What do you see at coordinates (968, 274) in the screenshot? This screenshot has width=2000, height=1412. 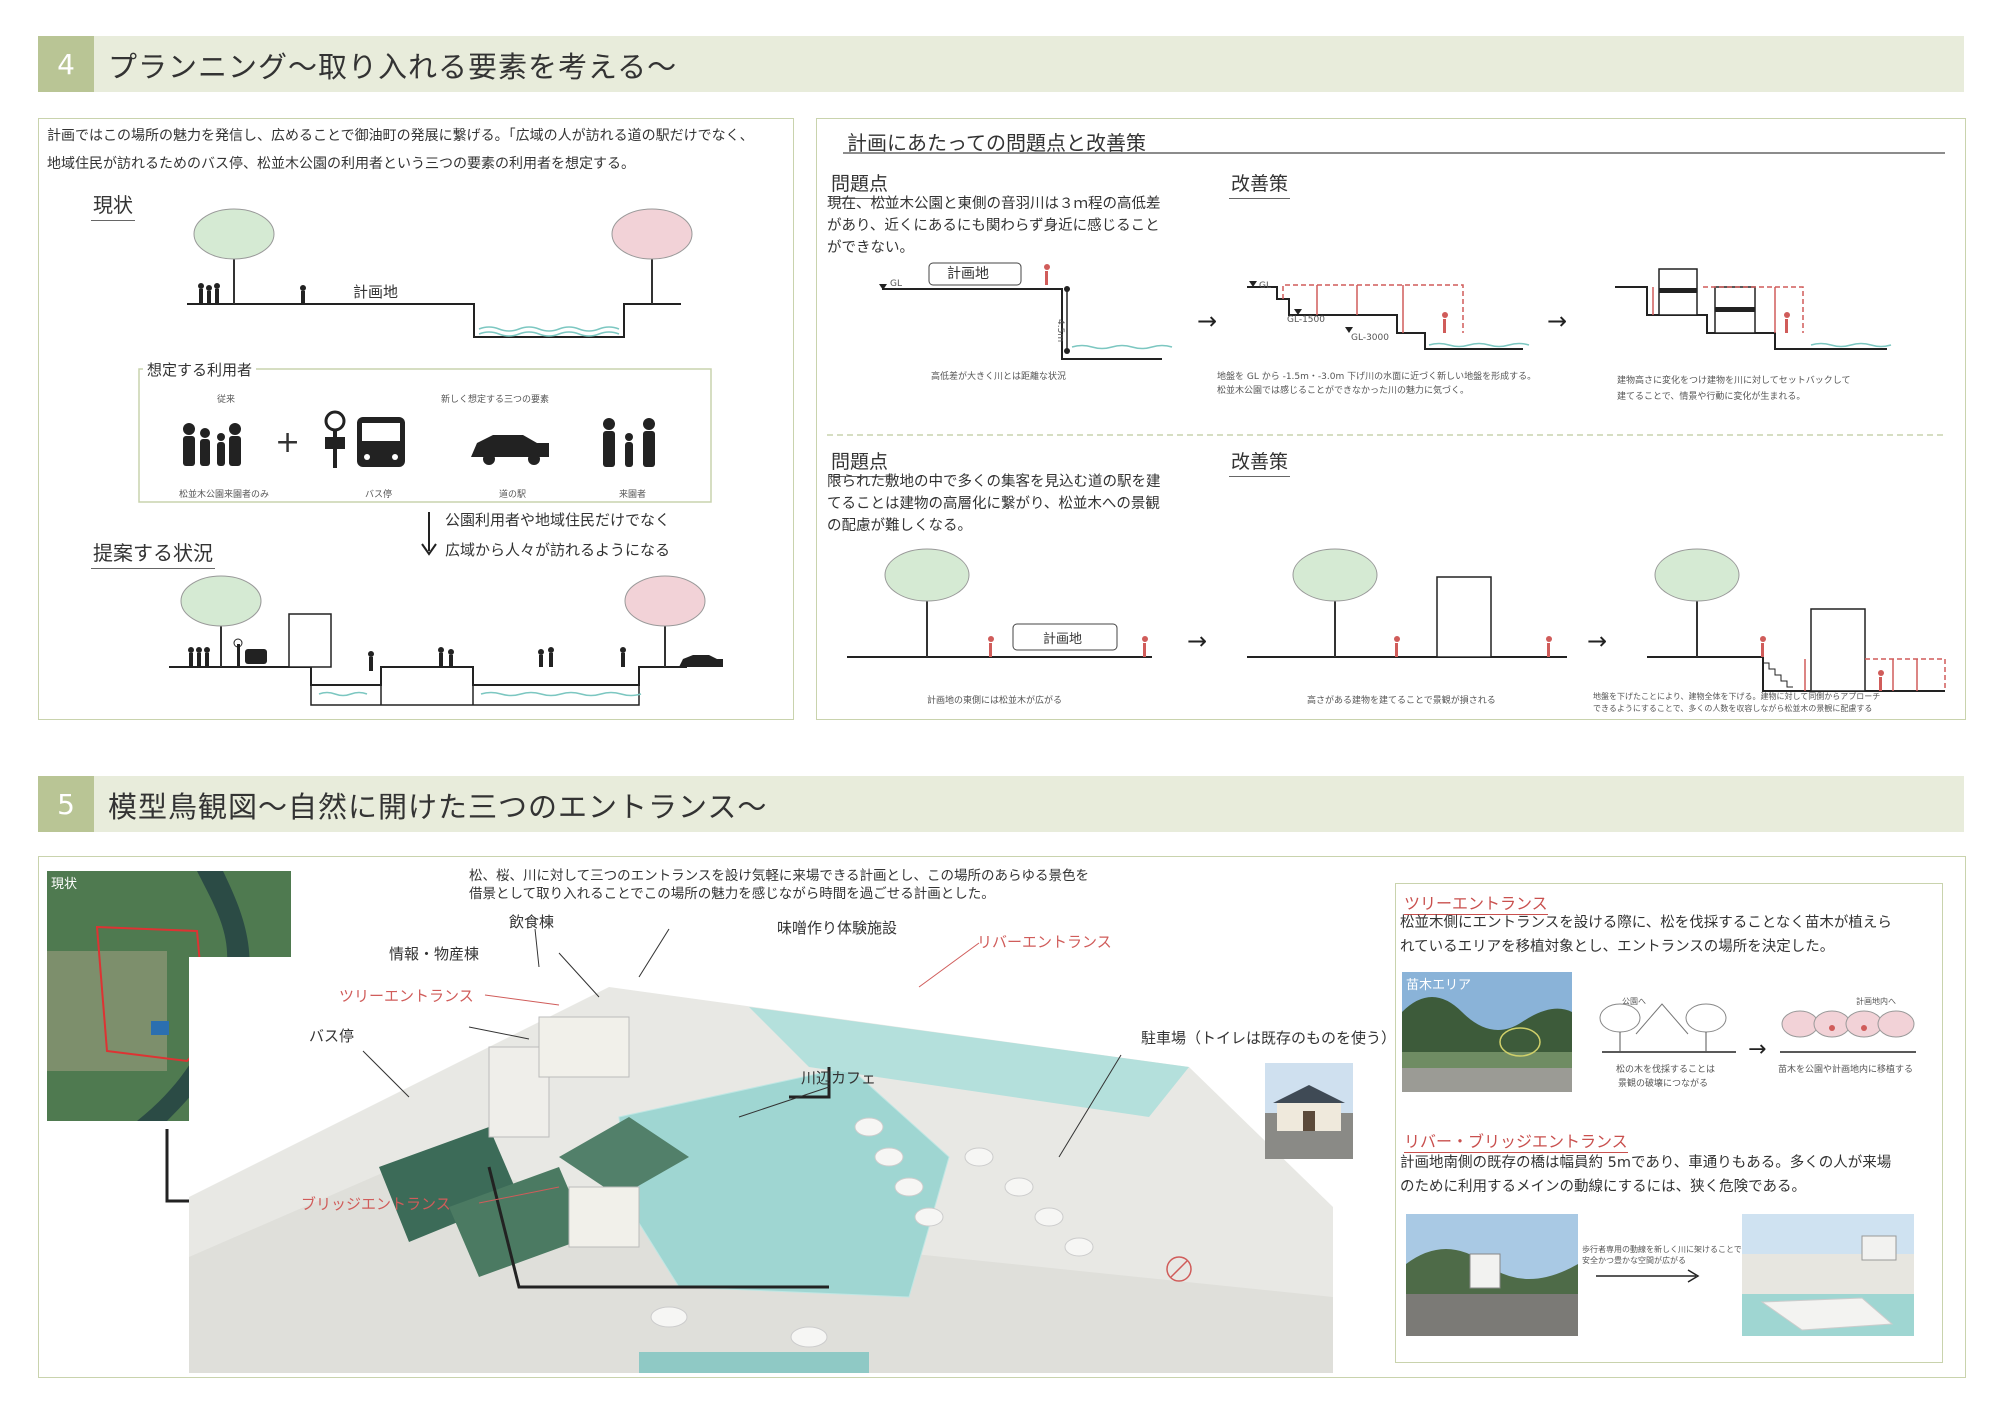 I see `p1-site: 計画地` at bounding box center [968, 274].